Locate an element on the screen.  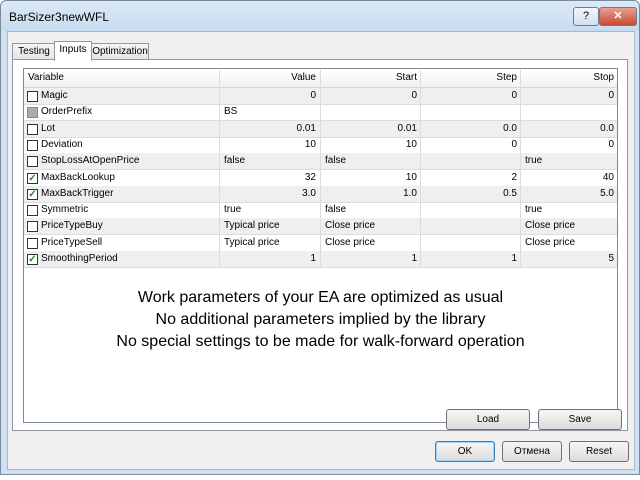
step-cell: 0.5 is located at coordinates (469, 194).